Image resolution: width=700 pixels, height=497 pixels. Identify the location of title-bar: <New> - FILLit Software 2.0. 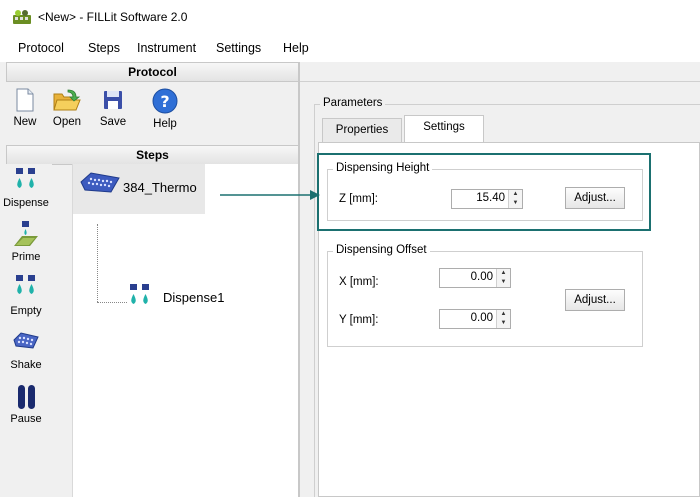
(350, 17).